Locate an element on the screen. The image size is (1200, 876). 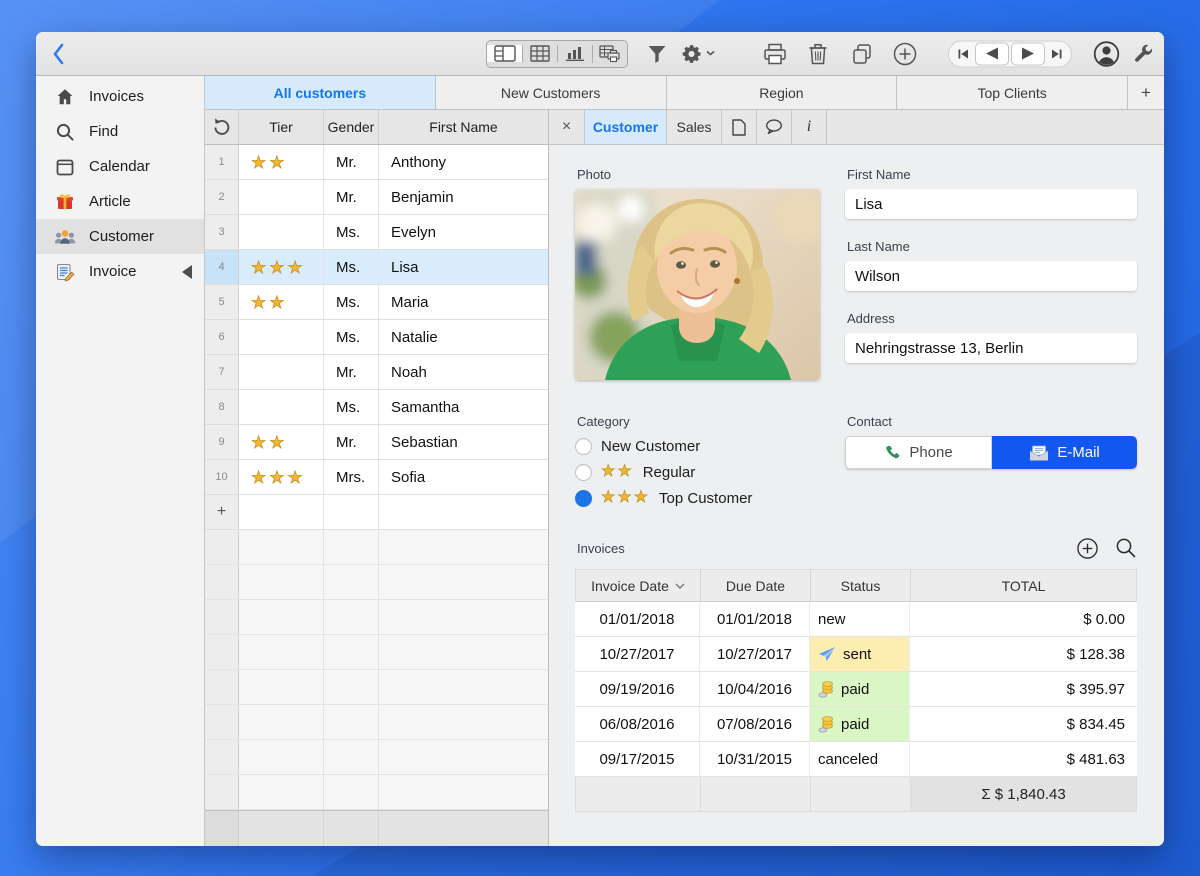
first-record-button is located at coordinates (963, 53).